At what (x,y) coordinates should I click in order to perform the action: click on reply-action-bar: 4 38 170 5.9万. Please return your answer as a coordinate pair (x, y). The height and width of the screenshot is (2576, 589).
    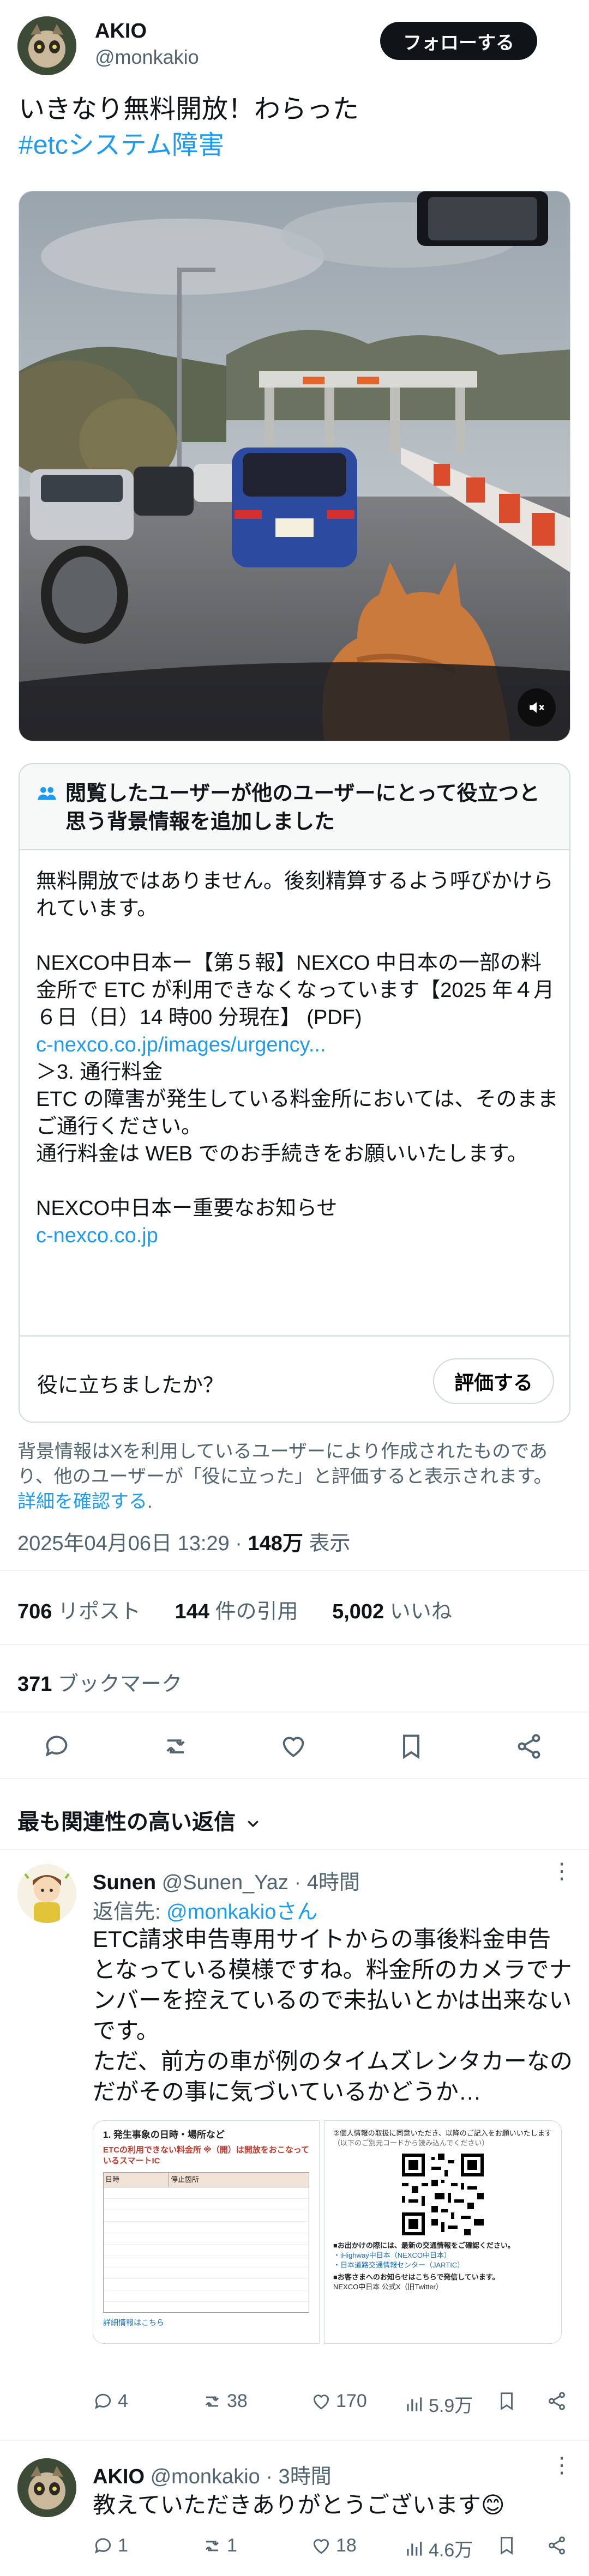
    Looking at the image, I should click on (333, 2403).